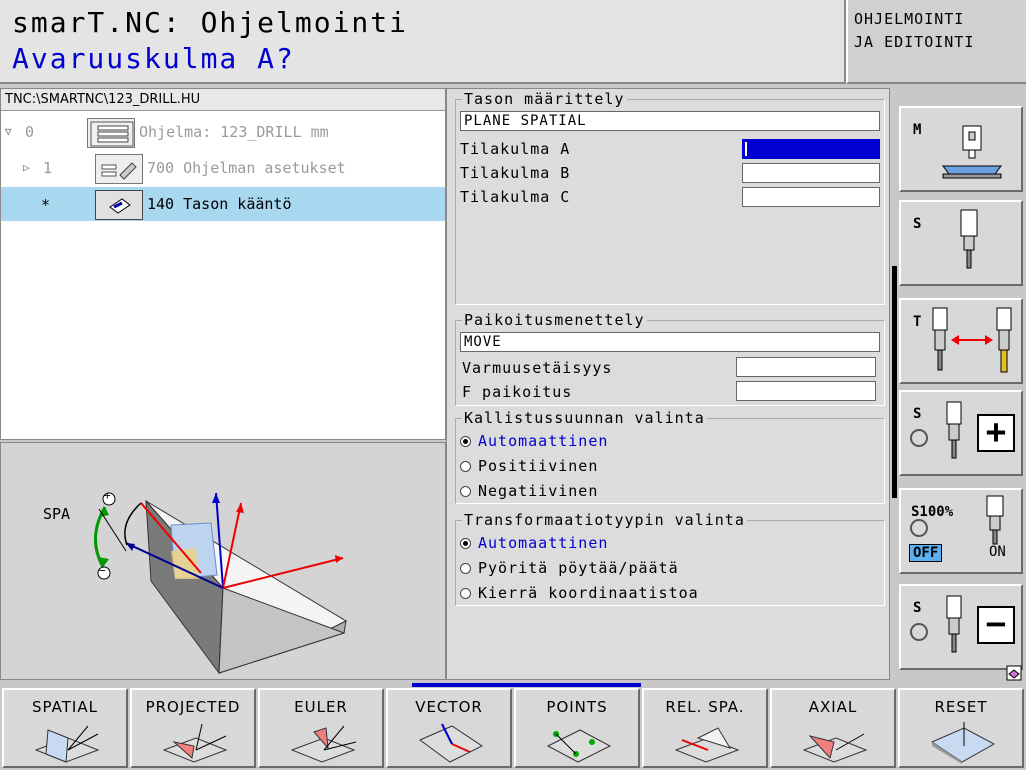  What do you see at coordinates (153, 58) in the screenshot?
I see `input-prompt: Avaruuskulma A?` at bounding box center [153, 58].